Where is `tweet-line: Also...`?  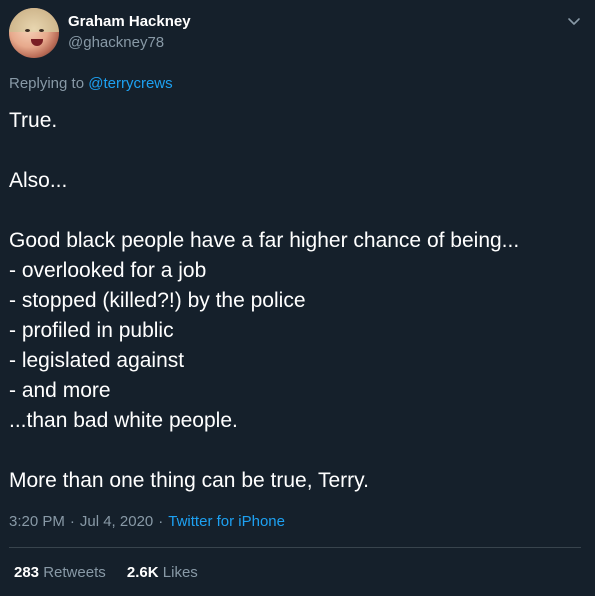 tweet-line: Also... is located at coordinates (38, 180).